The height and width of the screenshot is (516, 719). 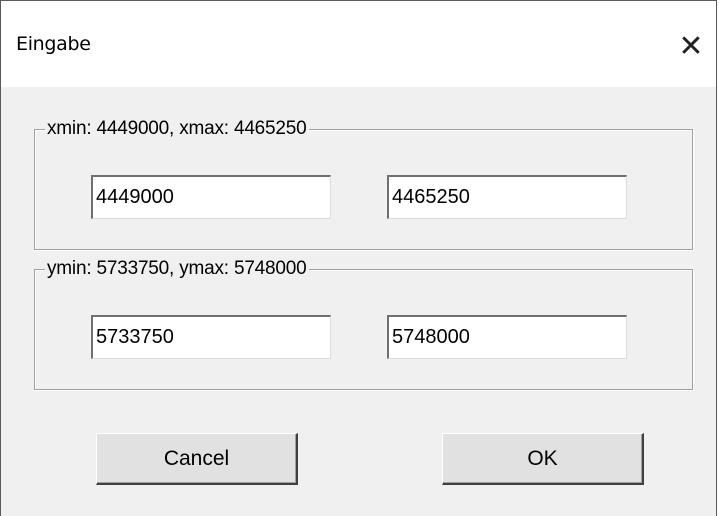 I want to click on cancel-button: Cancel, so click(x=197, y=459).